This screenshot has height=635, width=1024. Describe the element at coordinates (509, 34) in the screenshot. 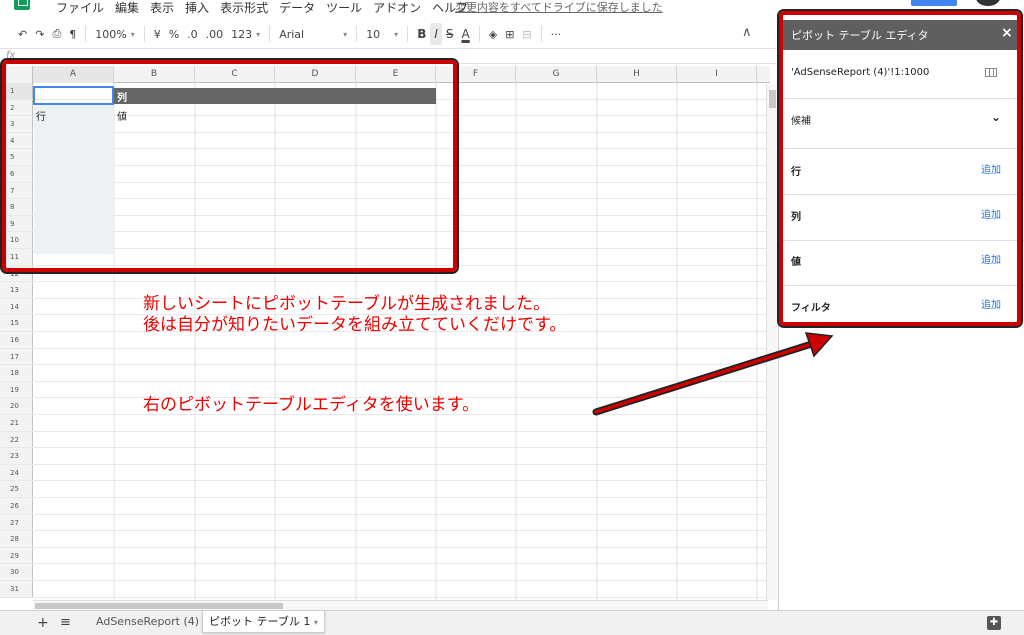

I see `borders-icon: ⊞` at that location.